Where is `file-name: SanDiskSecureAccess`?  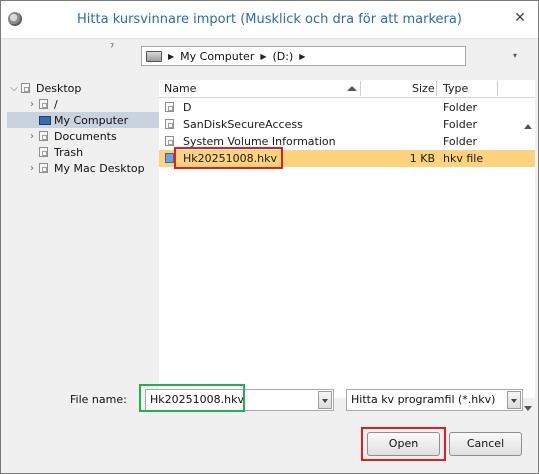
file-name: SanDiskSecureAccess is located at coordinates (243, 124).